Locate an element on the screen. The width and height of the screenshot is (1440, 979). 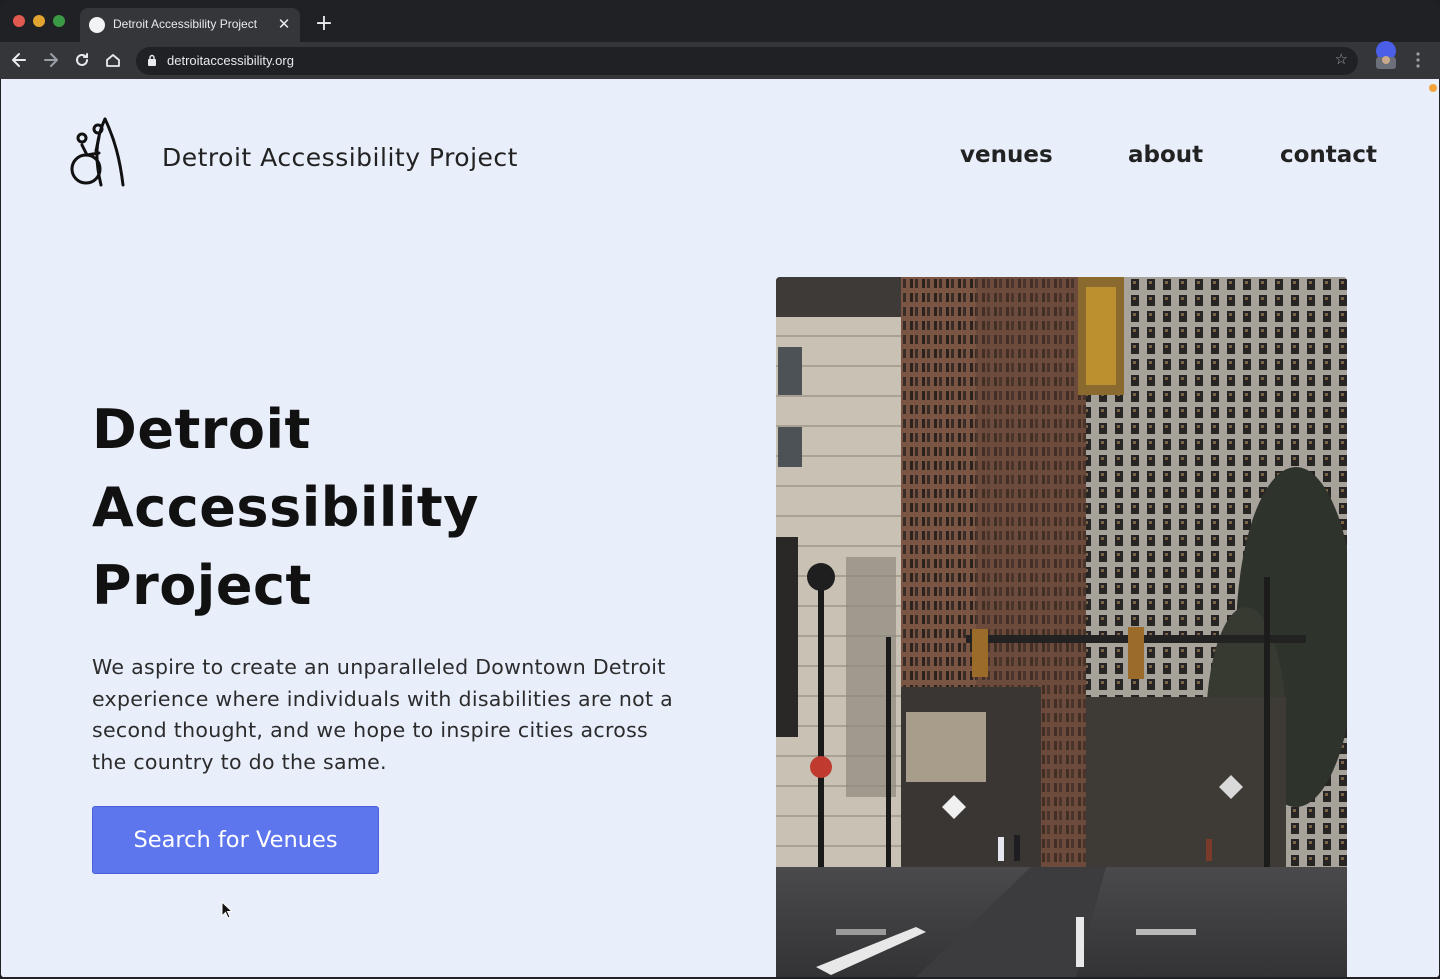
window-close-button is located at coordinates (19, 21).